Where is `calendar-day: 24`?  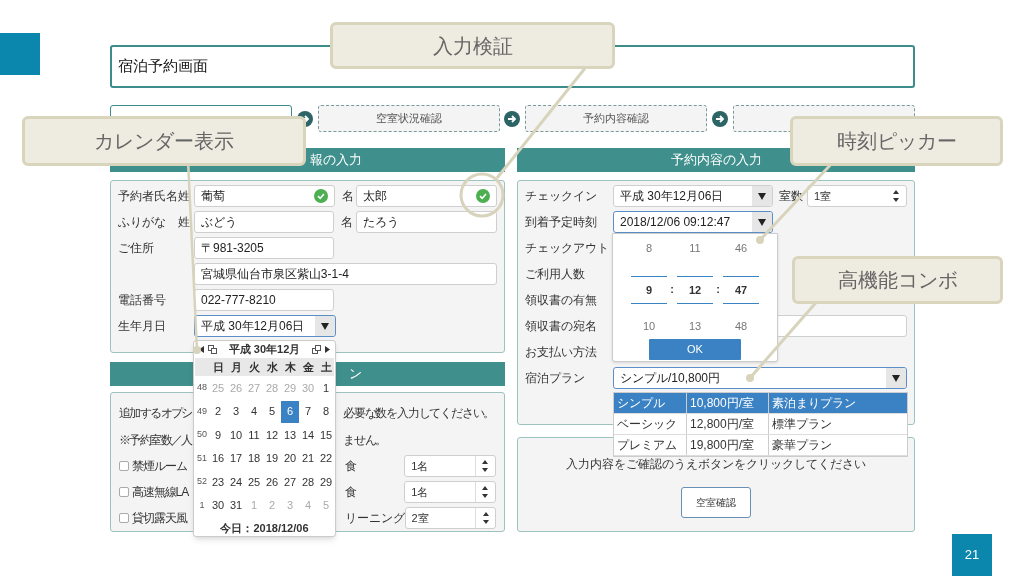 calendar-day: 24 is located at coordinates (236, 482).